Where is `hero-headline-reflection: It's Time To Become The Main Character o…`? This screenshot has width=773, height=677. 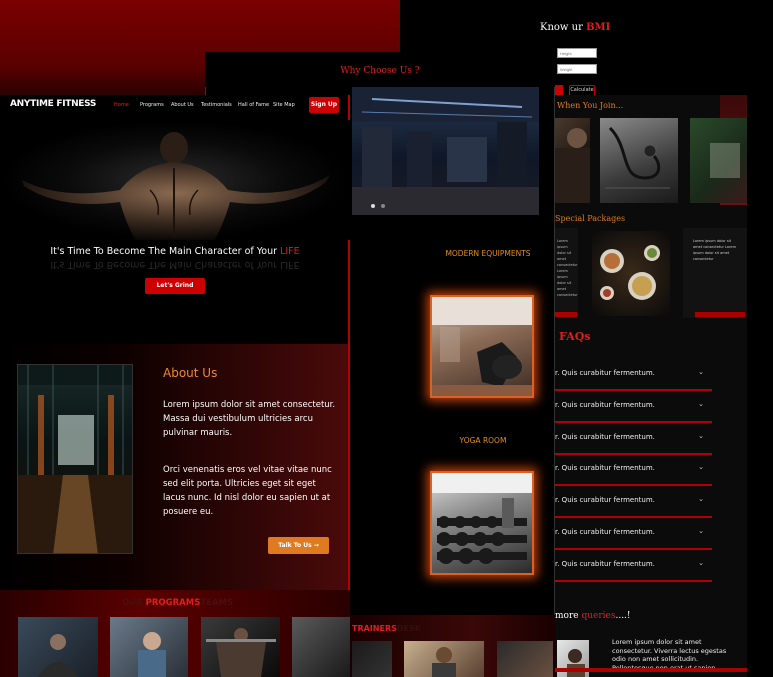 hero-headline-reflection: It's Time To Become The Main Character o… is located at coordinates (175, 264).